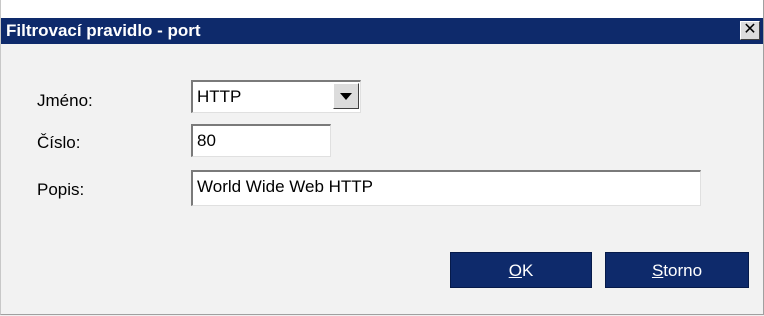 Image resolution: width=764 pixels, height=316 pixels. I want to click on close-button: ✕, so click(750, 30).